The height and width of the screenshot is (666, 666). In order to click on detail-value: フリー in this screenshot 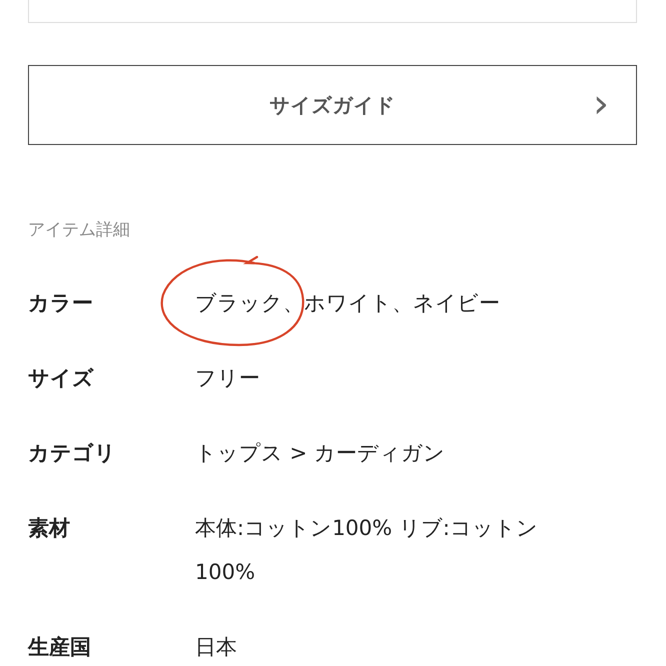, I will do `click(228, 378)`.